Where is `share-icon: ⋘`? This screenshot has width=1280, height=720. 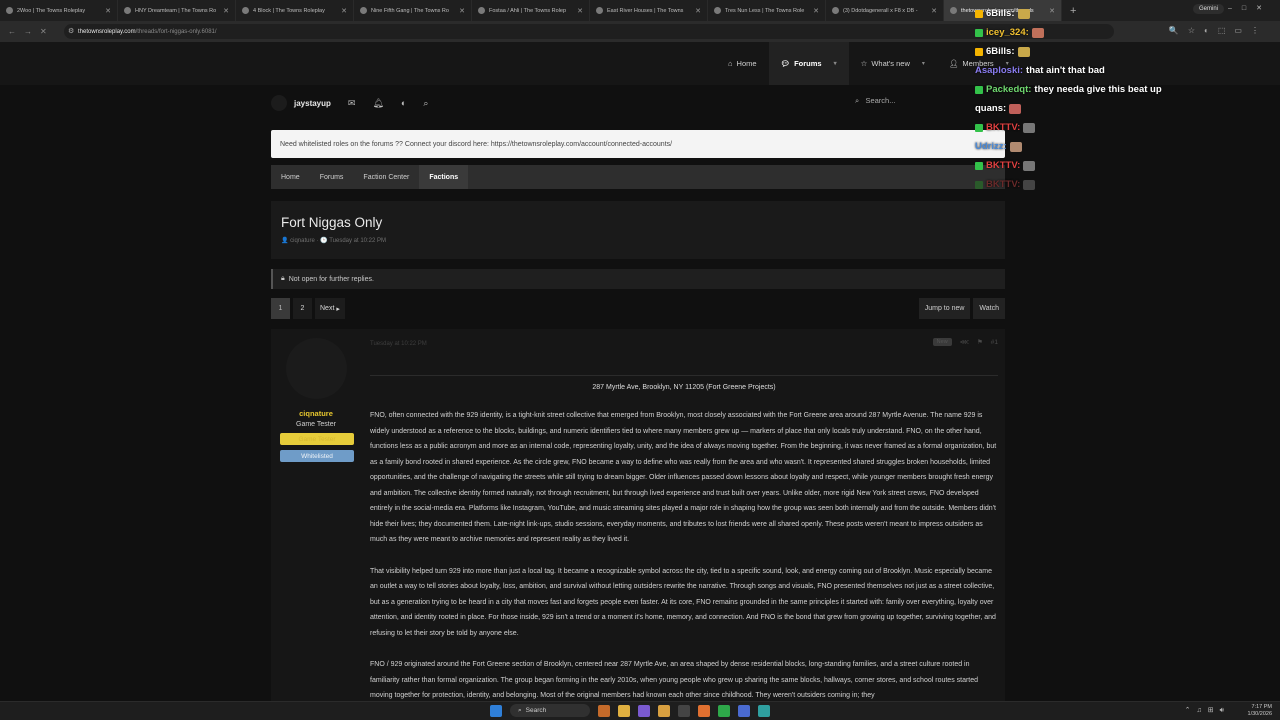
share-icon: ⋘ is located at coordinates (964, 342).